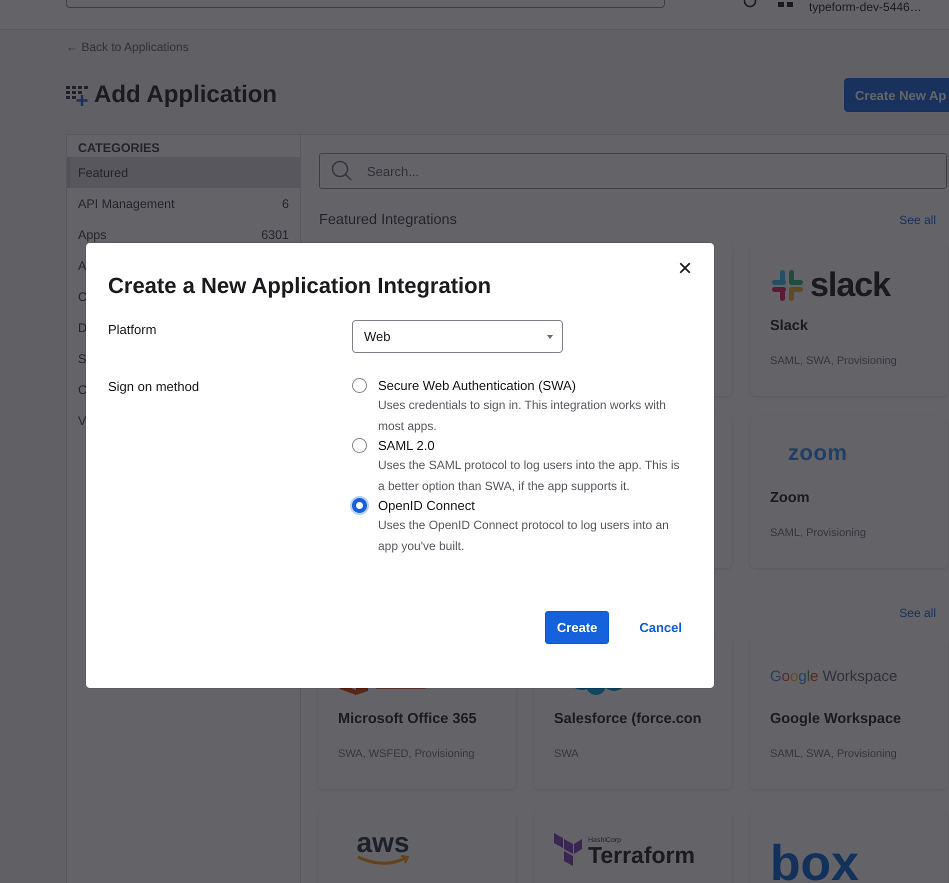 The width and height of the screenshot is (949, 883). Describe the element at coordinates (628, 719) in the screenshot. I see `app-name: Salesforce (force.con` at that location.